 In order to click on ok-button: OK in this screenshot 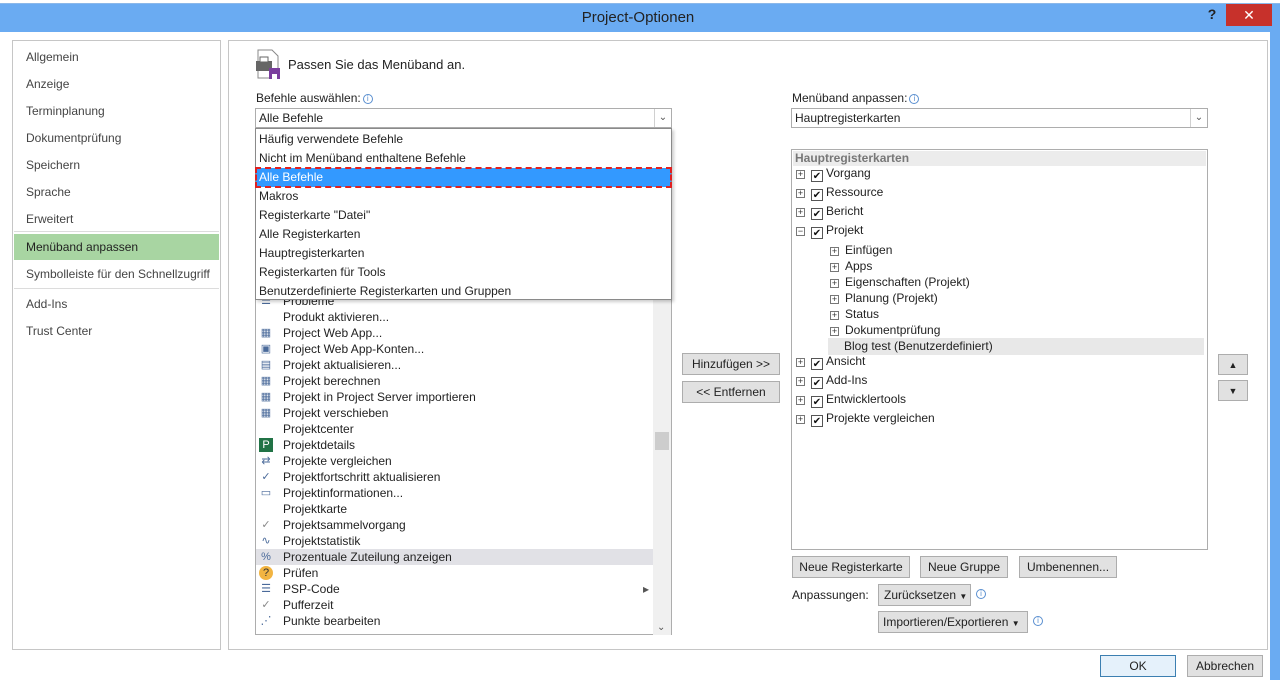, I will do `click(1138, 666)`.